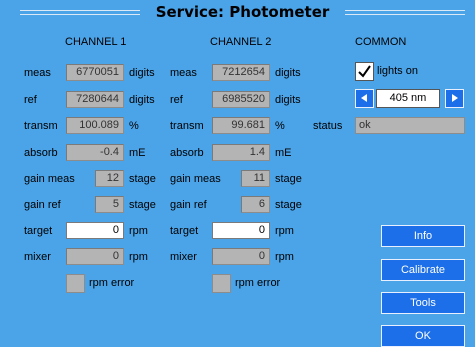 The height and width of the screenshot is (347, 475). What do you see at coordinates (423, 336) in the screenshot?
I see `ok-button: OK` at bounding box center [423, 336].